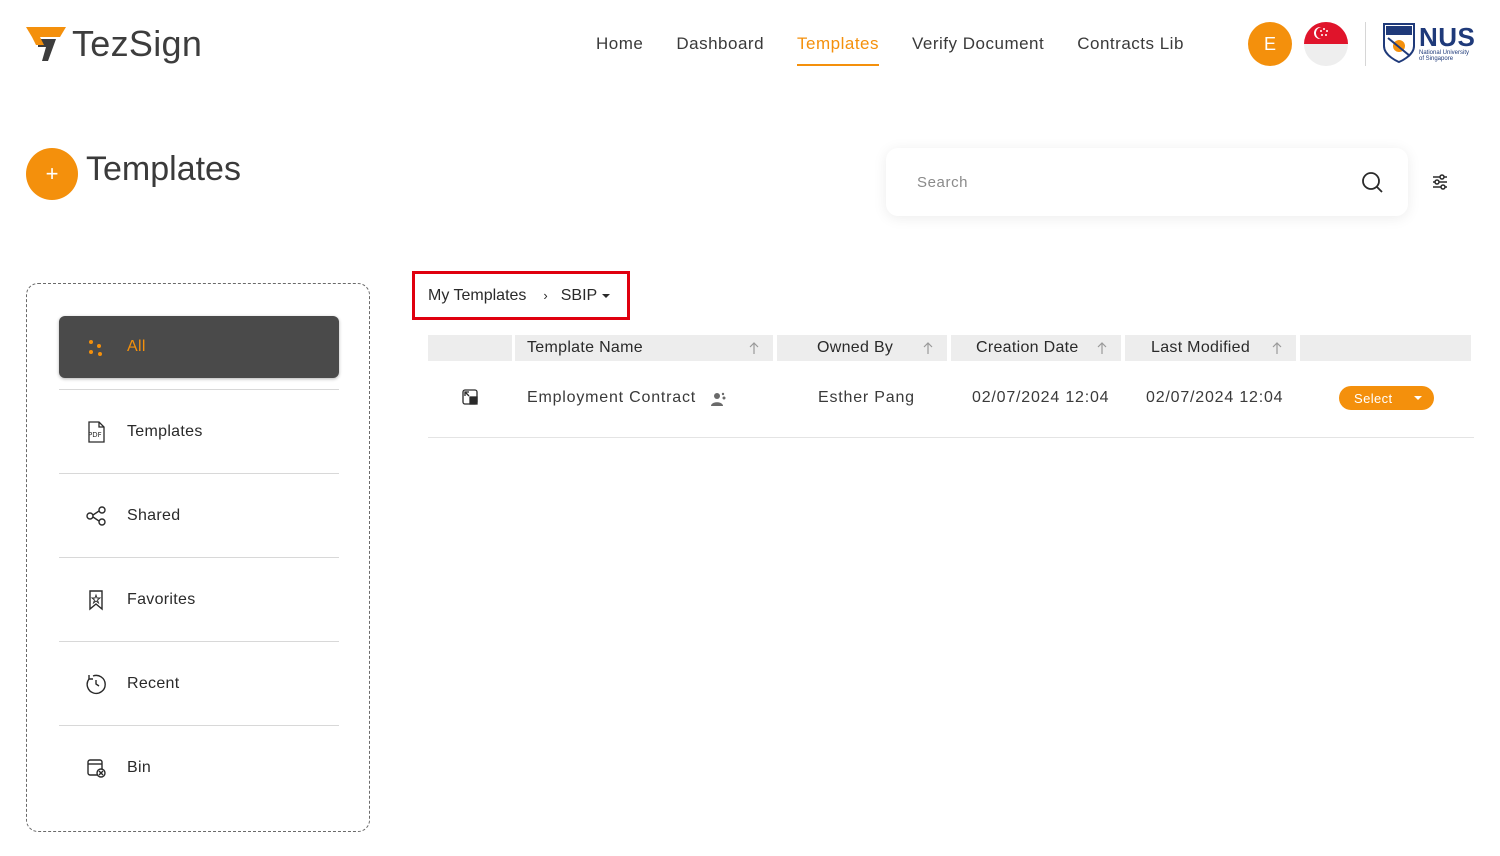 Image resolution: width=1500 pixels, height=856 pixels. I want to click on search-input, so click(1138, 182).